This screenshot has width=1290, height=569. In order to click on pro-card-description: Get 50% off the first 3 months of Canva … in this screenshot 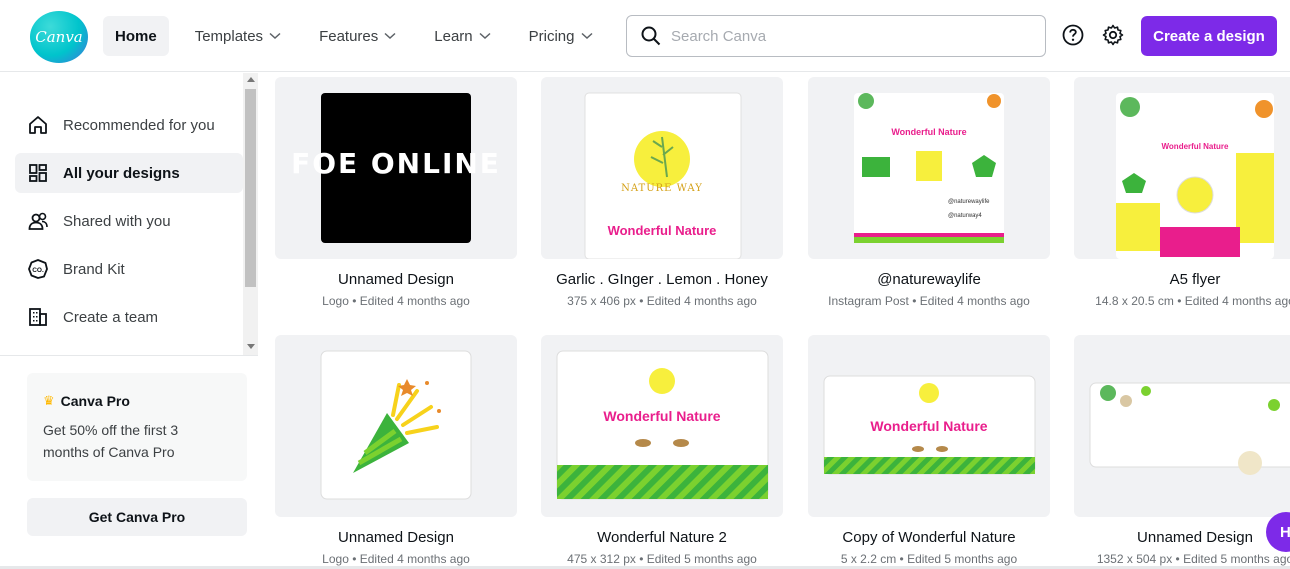, I will do `click(111, 441)`.